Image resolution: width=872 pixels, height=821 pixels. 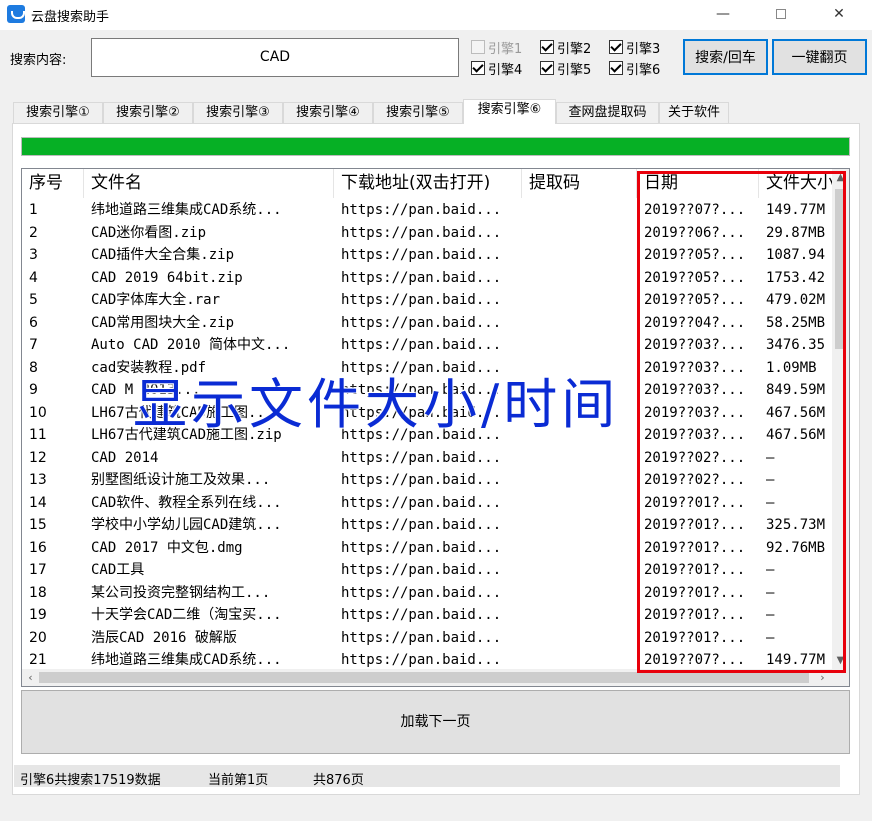 I want to click on search-input: CAD, so click(x=275, y=57).